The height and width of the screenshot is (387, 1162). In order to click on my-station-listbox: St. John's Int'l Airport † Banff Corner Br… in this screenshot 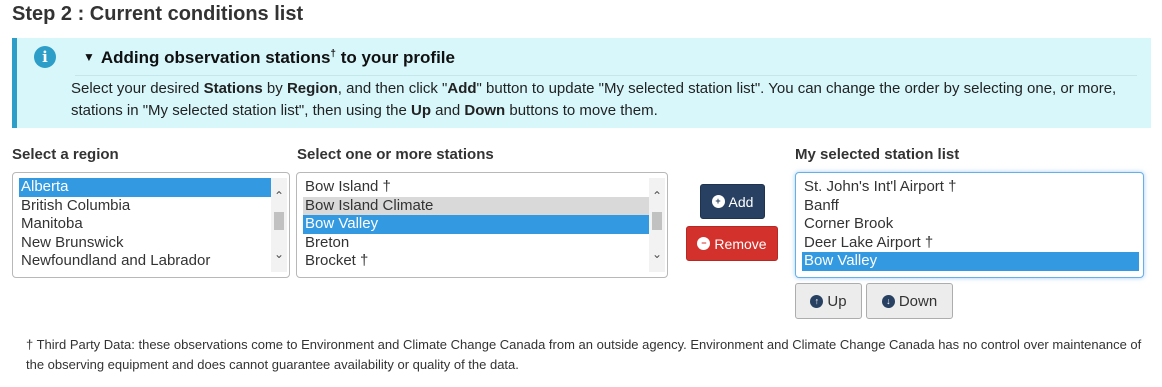, I will do `click(969, 225)`.